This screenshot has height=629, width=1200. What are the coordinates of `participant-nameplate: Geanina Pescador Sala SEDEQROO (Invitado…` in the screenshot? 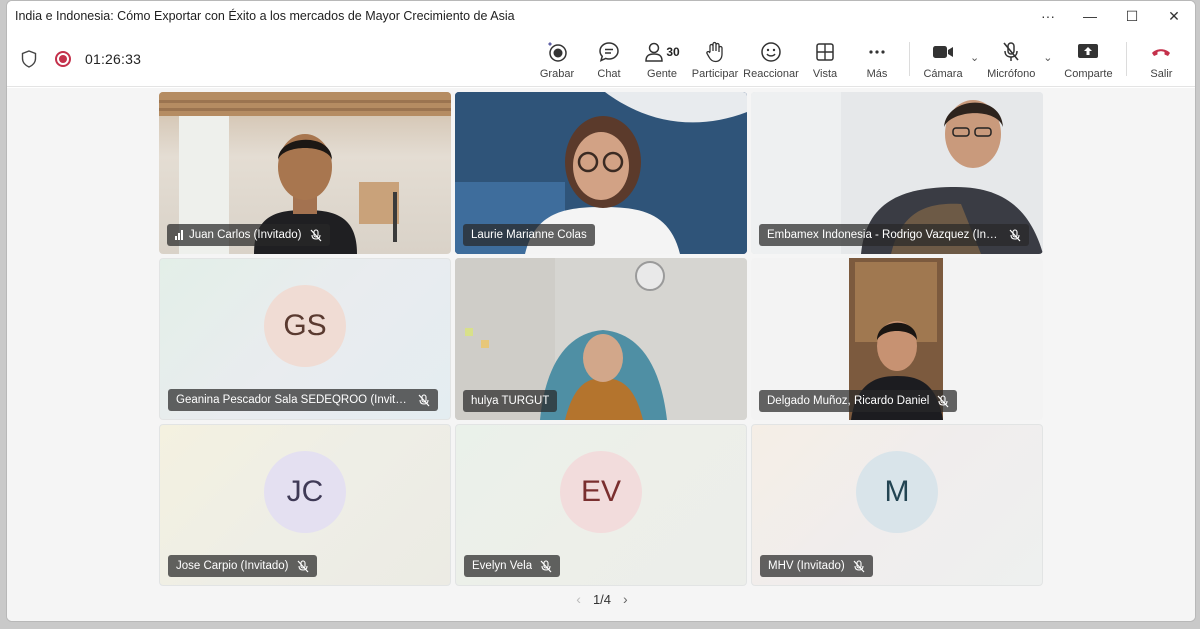 It's located at (303, 400).